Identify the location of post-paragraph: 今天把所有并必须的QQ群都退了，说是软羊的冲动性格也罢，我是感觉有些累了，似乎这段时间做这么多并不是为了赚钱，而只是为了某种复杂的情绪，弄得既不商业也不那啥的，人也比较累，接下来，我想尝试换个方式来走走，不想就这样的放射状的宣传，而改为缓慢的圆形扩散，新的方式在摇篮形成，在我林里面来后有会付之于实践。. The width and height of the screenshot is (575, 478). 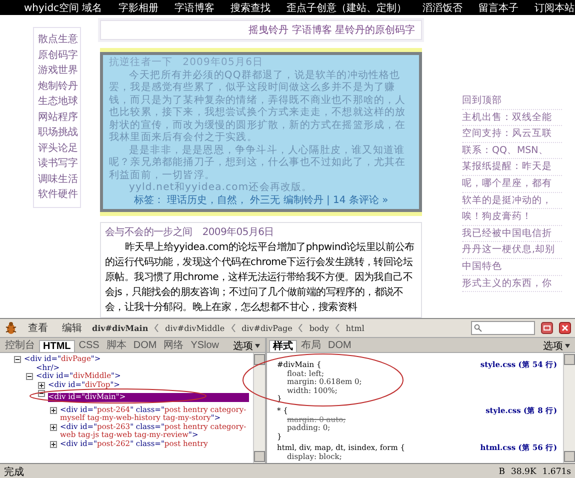
(258, 107).